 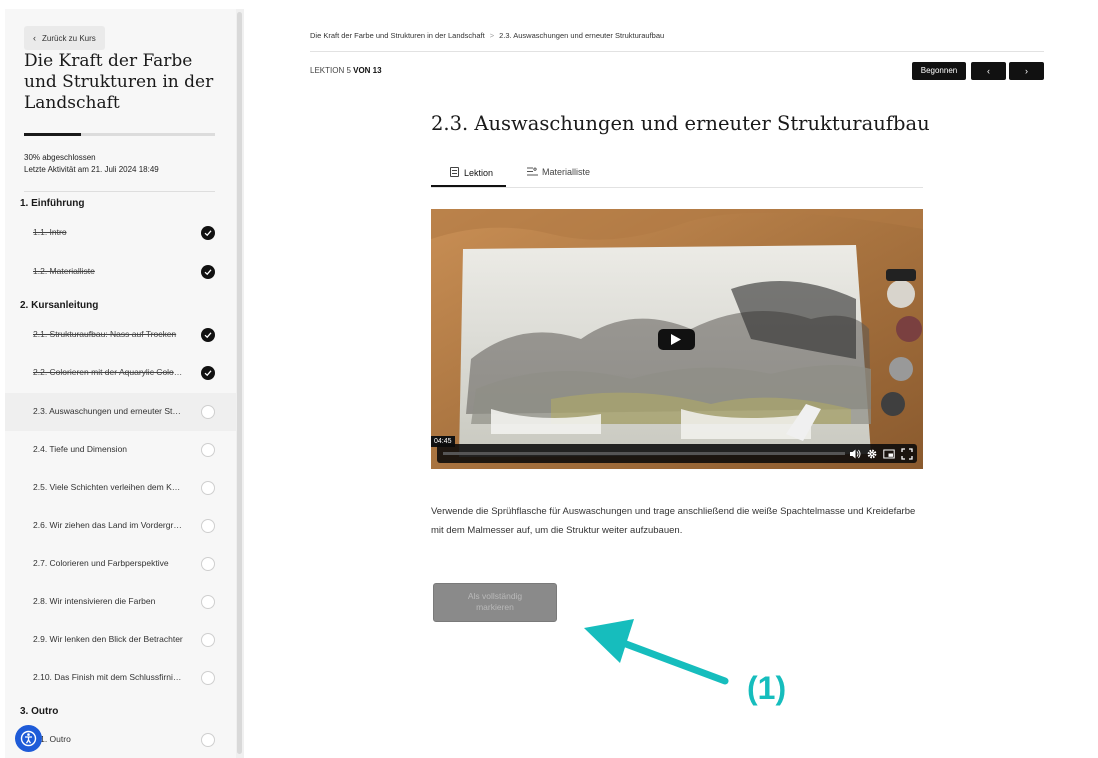 What do you see at coordinates (120, 272) in the screenshot?
I see `sidebar-lesson-1-2: 1.2. Materialliste` at bounding box center [120, 272].